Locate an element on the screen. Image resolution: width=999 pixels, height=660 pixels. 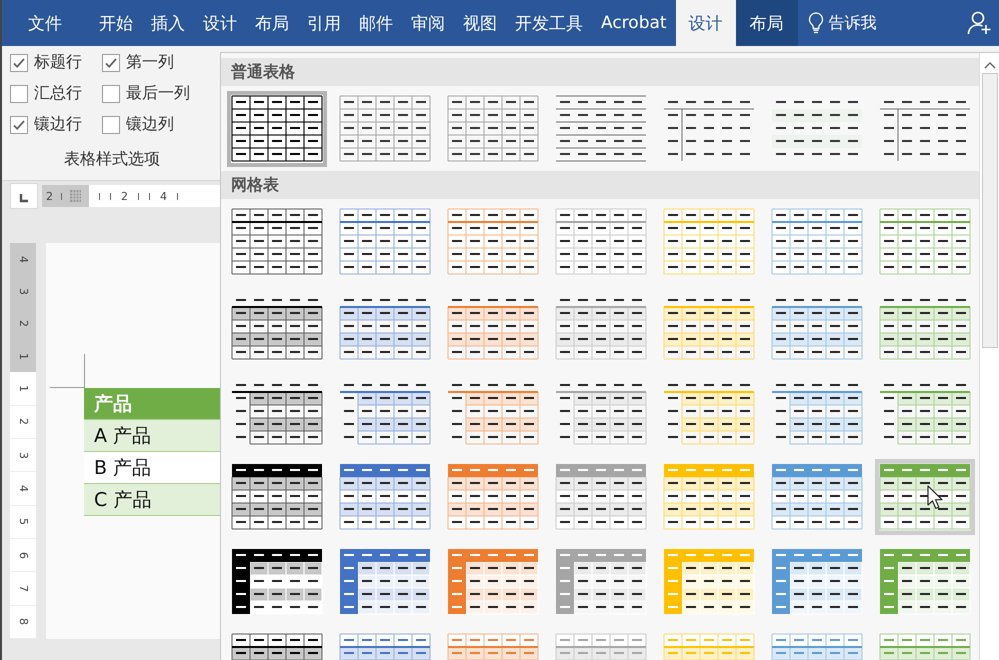
ribbon-tab: 邮件 is located at coordinates (376, 23).